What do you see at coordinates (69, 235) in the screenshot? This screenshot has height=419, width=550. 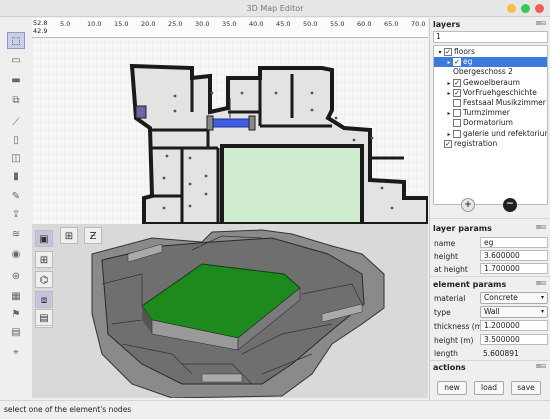 I see `grid-toggle-icon: ⊞` at bounding box center [69, 235].